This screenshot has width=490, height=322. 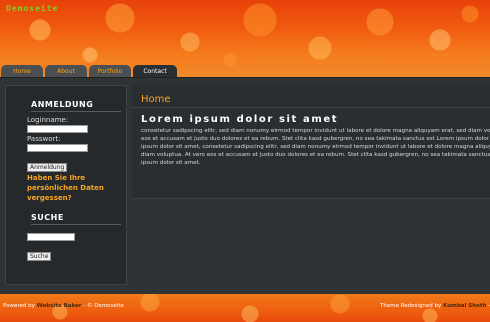 What do you see at coordinates (51, 237) in the screenshot?
I see `search-input` at bounding box center [51, 237].